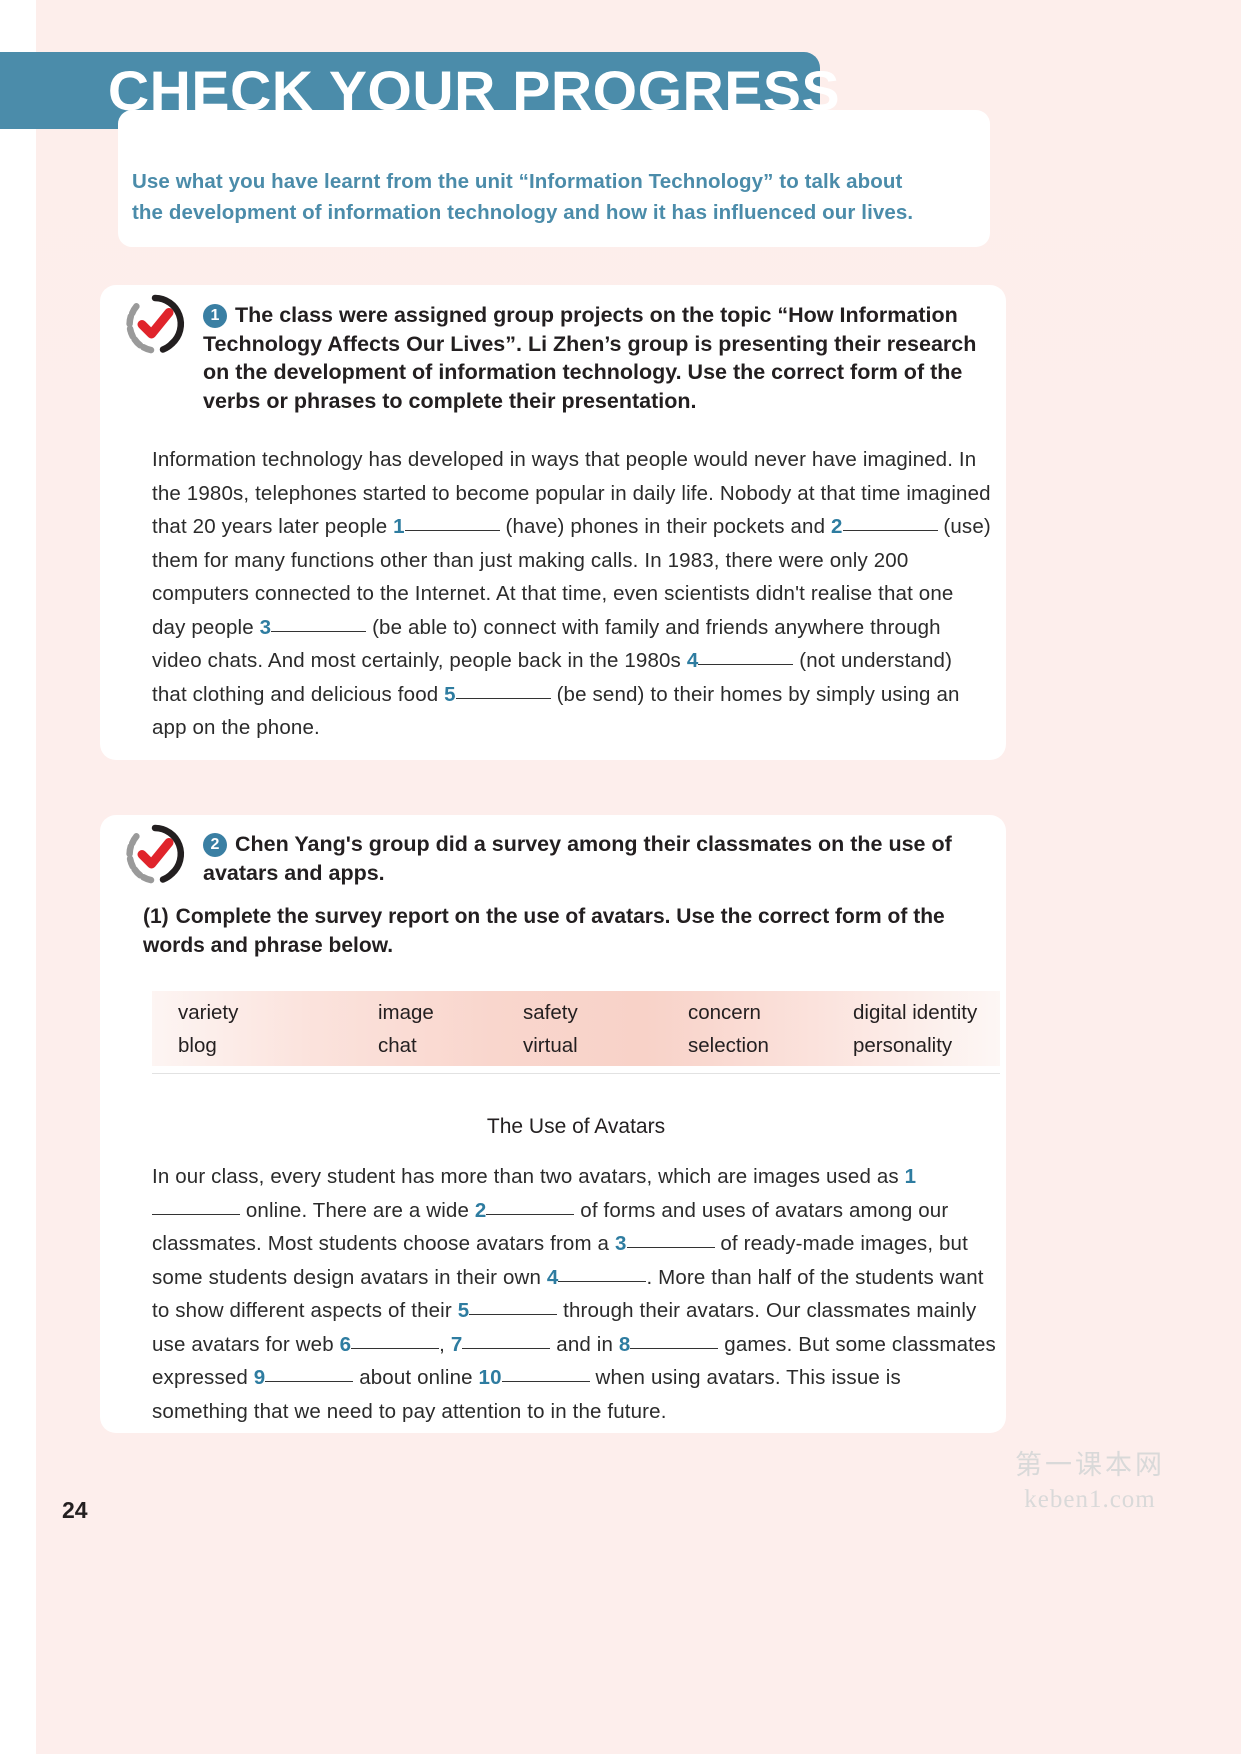 This screenshot has height=1754, width=1241. What do you see at coordinates (770, 1012) in the screenshot?
I see `word-bank-item: concern` at bounding box center [770, 1012].